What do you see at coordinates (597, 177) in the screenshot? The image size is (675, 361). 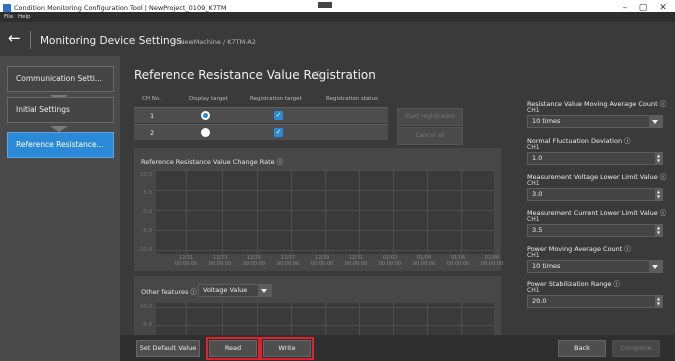 I see `setting-label: Measurement Voltage Lower Limit Value ⓘ` at bounding box center [597, 177].